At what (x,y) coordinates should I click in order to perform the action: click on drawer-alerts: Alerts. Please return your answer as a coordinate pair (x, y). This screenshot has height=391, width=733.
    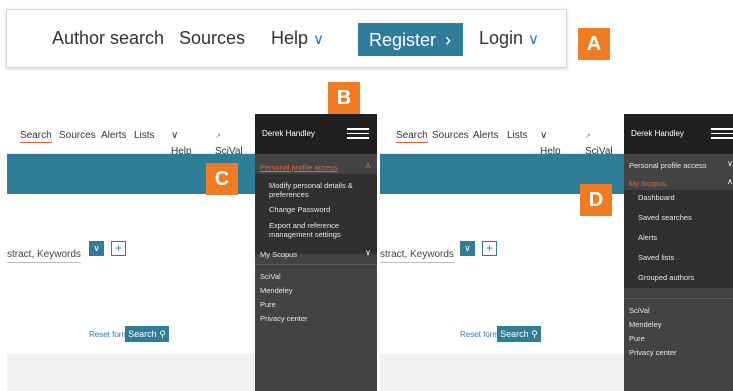
    Looking at the image, I should click on (647, 237).